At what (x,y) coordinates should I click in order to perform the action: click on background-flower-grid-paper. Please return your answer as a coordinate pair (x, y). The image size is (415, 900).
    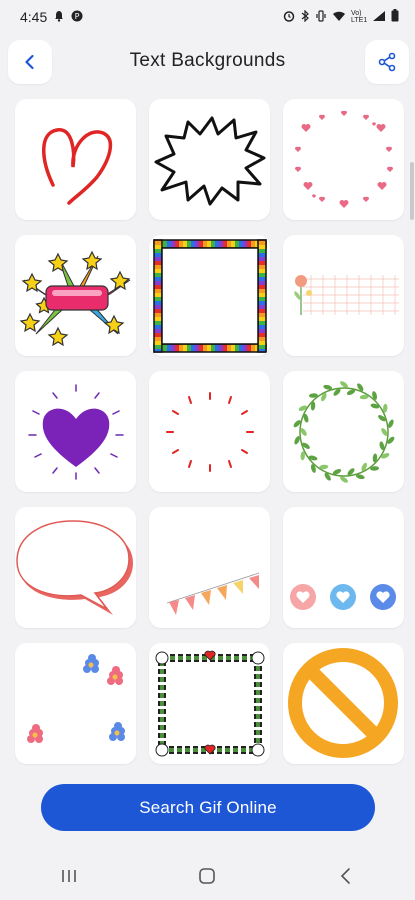
    Looking at the image, I should click on (343, 295).